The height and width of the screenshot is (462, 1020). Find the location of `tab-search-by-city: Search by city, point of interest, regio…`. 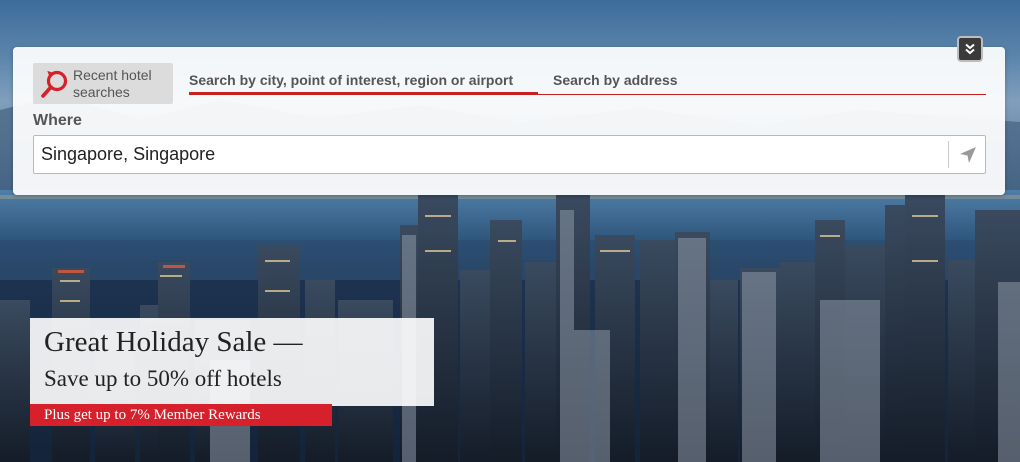

tab-search-by-city: Search by city, point of interest, regio… is located at coordinates (363, 83).